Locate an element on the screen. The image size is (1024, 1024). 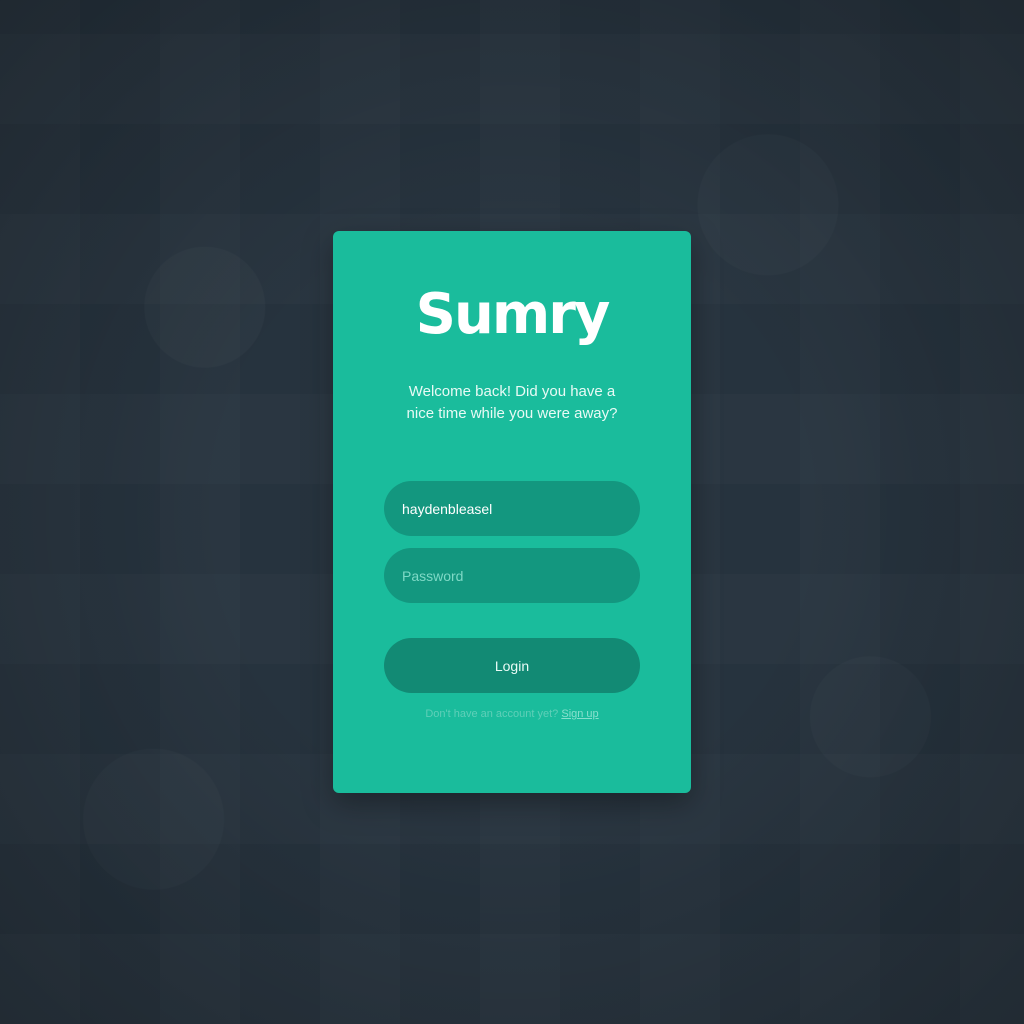
signup-prompt-row: Don't have an account yet? Sign up is located at coordinates (512, 714).